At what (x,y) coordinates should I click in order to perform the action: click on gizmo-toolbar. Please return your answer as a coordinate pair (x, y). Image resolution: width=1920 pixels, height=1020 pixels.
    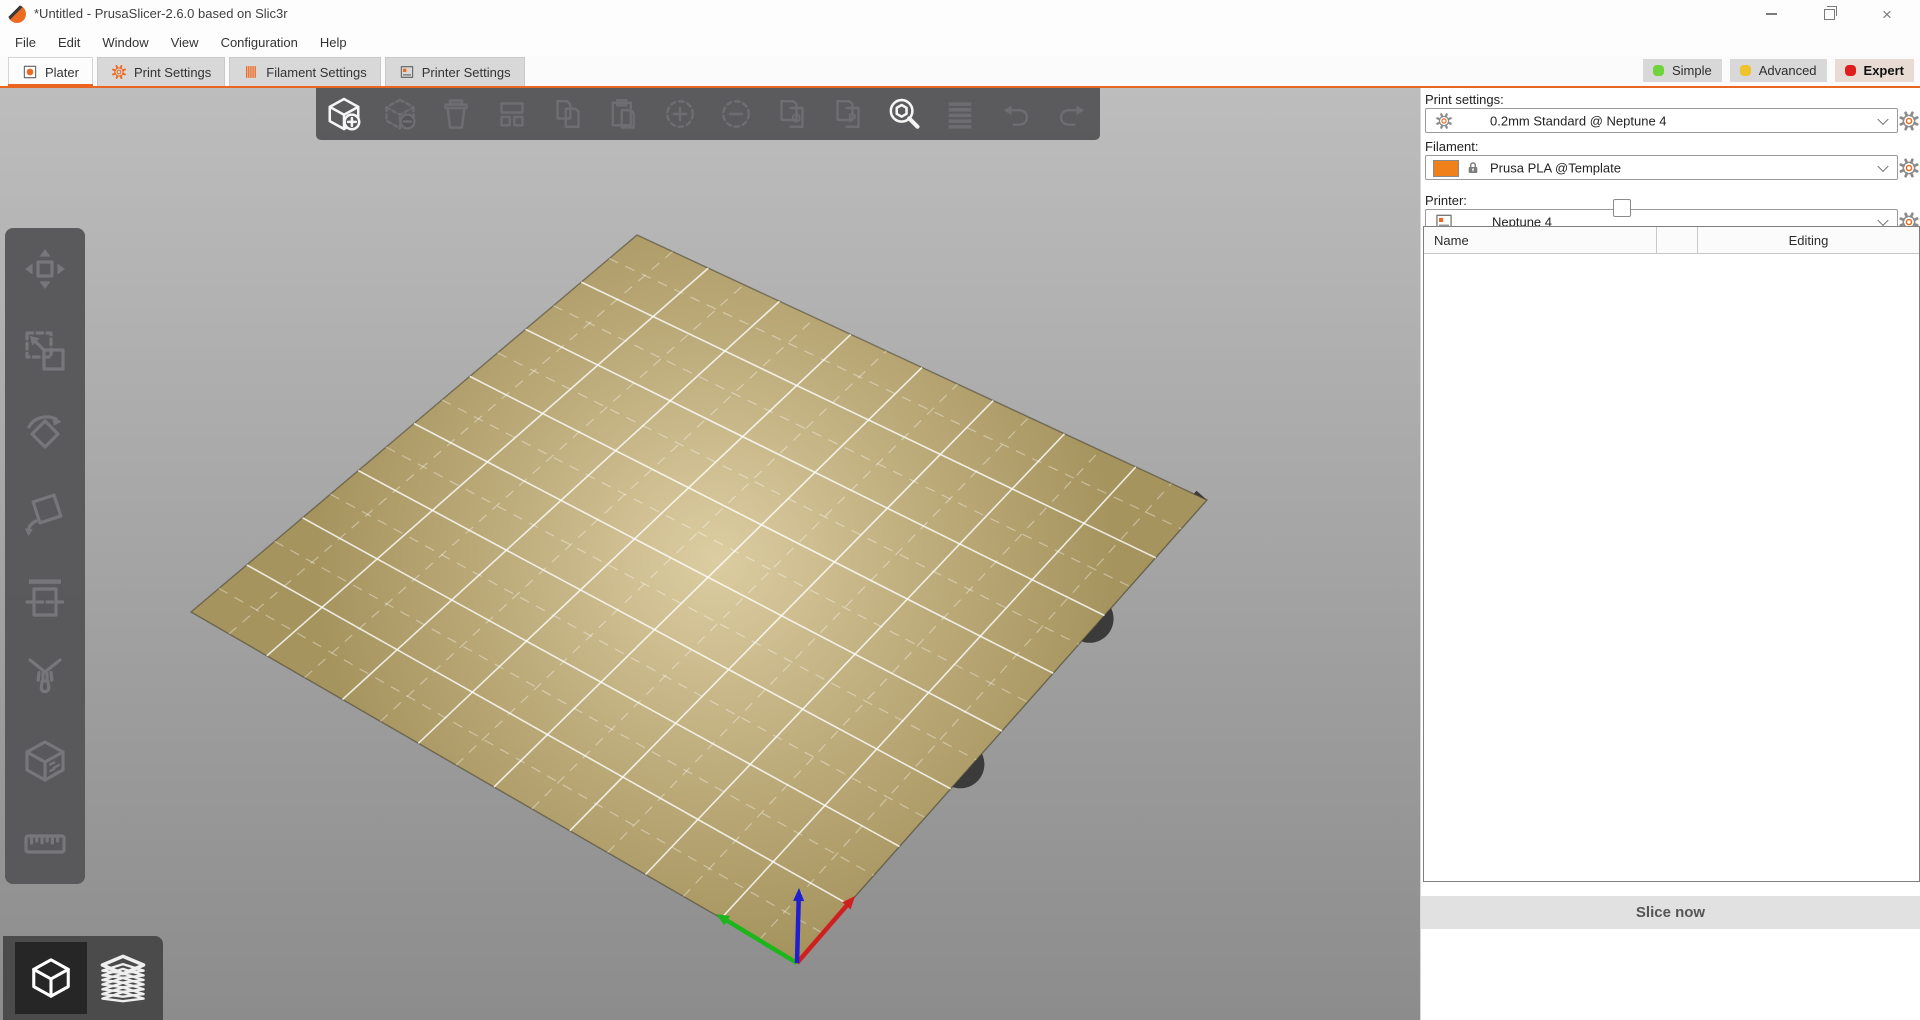
    Looking at the image, I should click on (45, 556).